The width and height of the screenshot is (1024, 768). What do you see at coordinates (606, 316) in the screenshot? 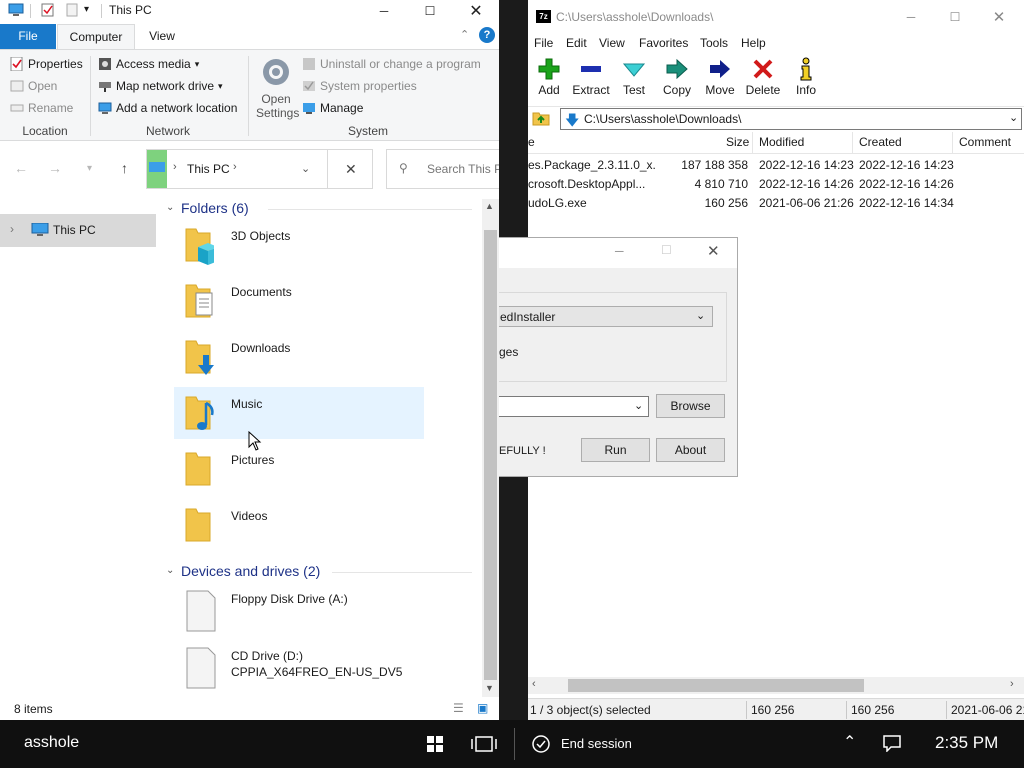
I see `installer-select: edInstaller ⌄` at bounding box center [606, 316].